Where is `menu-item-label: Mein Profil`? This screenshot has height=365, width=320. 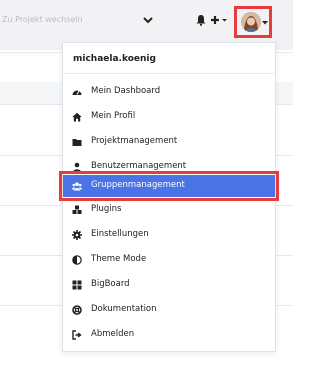 menu-item-label: Mein Profil is located at coordinates (113, 116).